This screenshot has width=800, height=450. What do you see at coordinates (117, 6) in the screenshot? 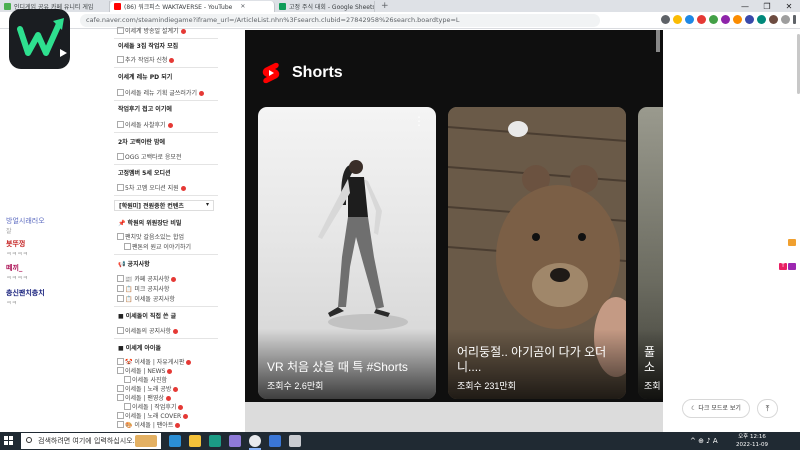
I see `youtube-favicon-icon` at bounding box center [117, 6].